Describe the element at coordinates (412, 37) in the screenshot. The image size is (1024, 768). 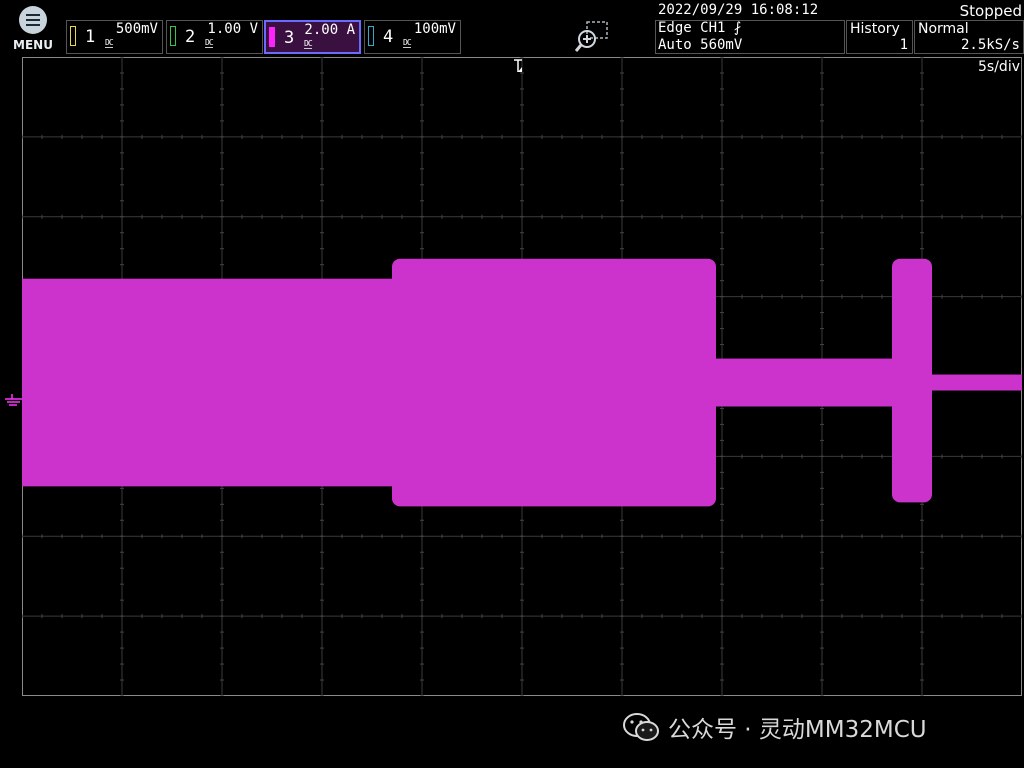
I see `channel-4-button: 4 100mV DC` at that location.